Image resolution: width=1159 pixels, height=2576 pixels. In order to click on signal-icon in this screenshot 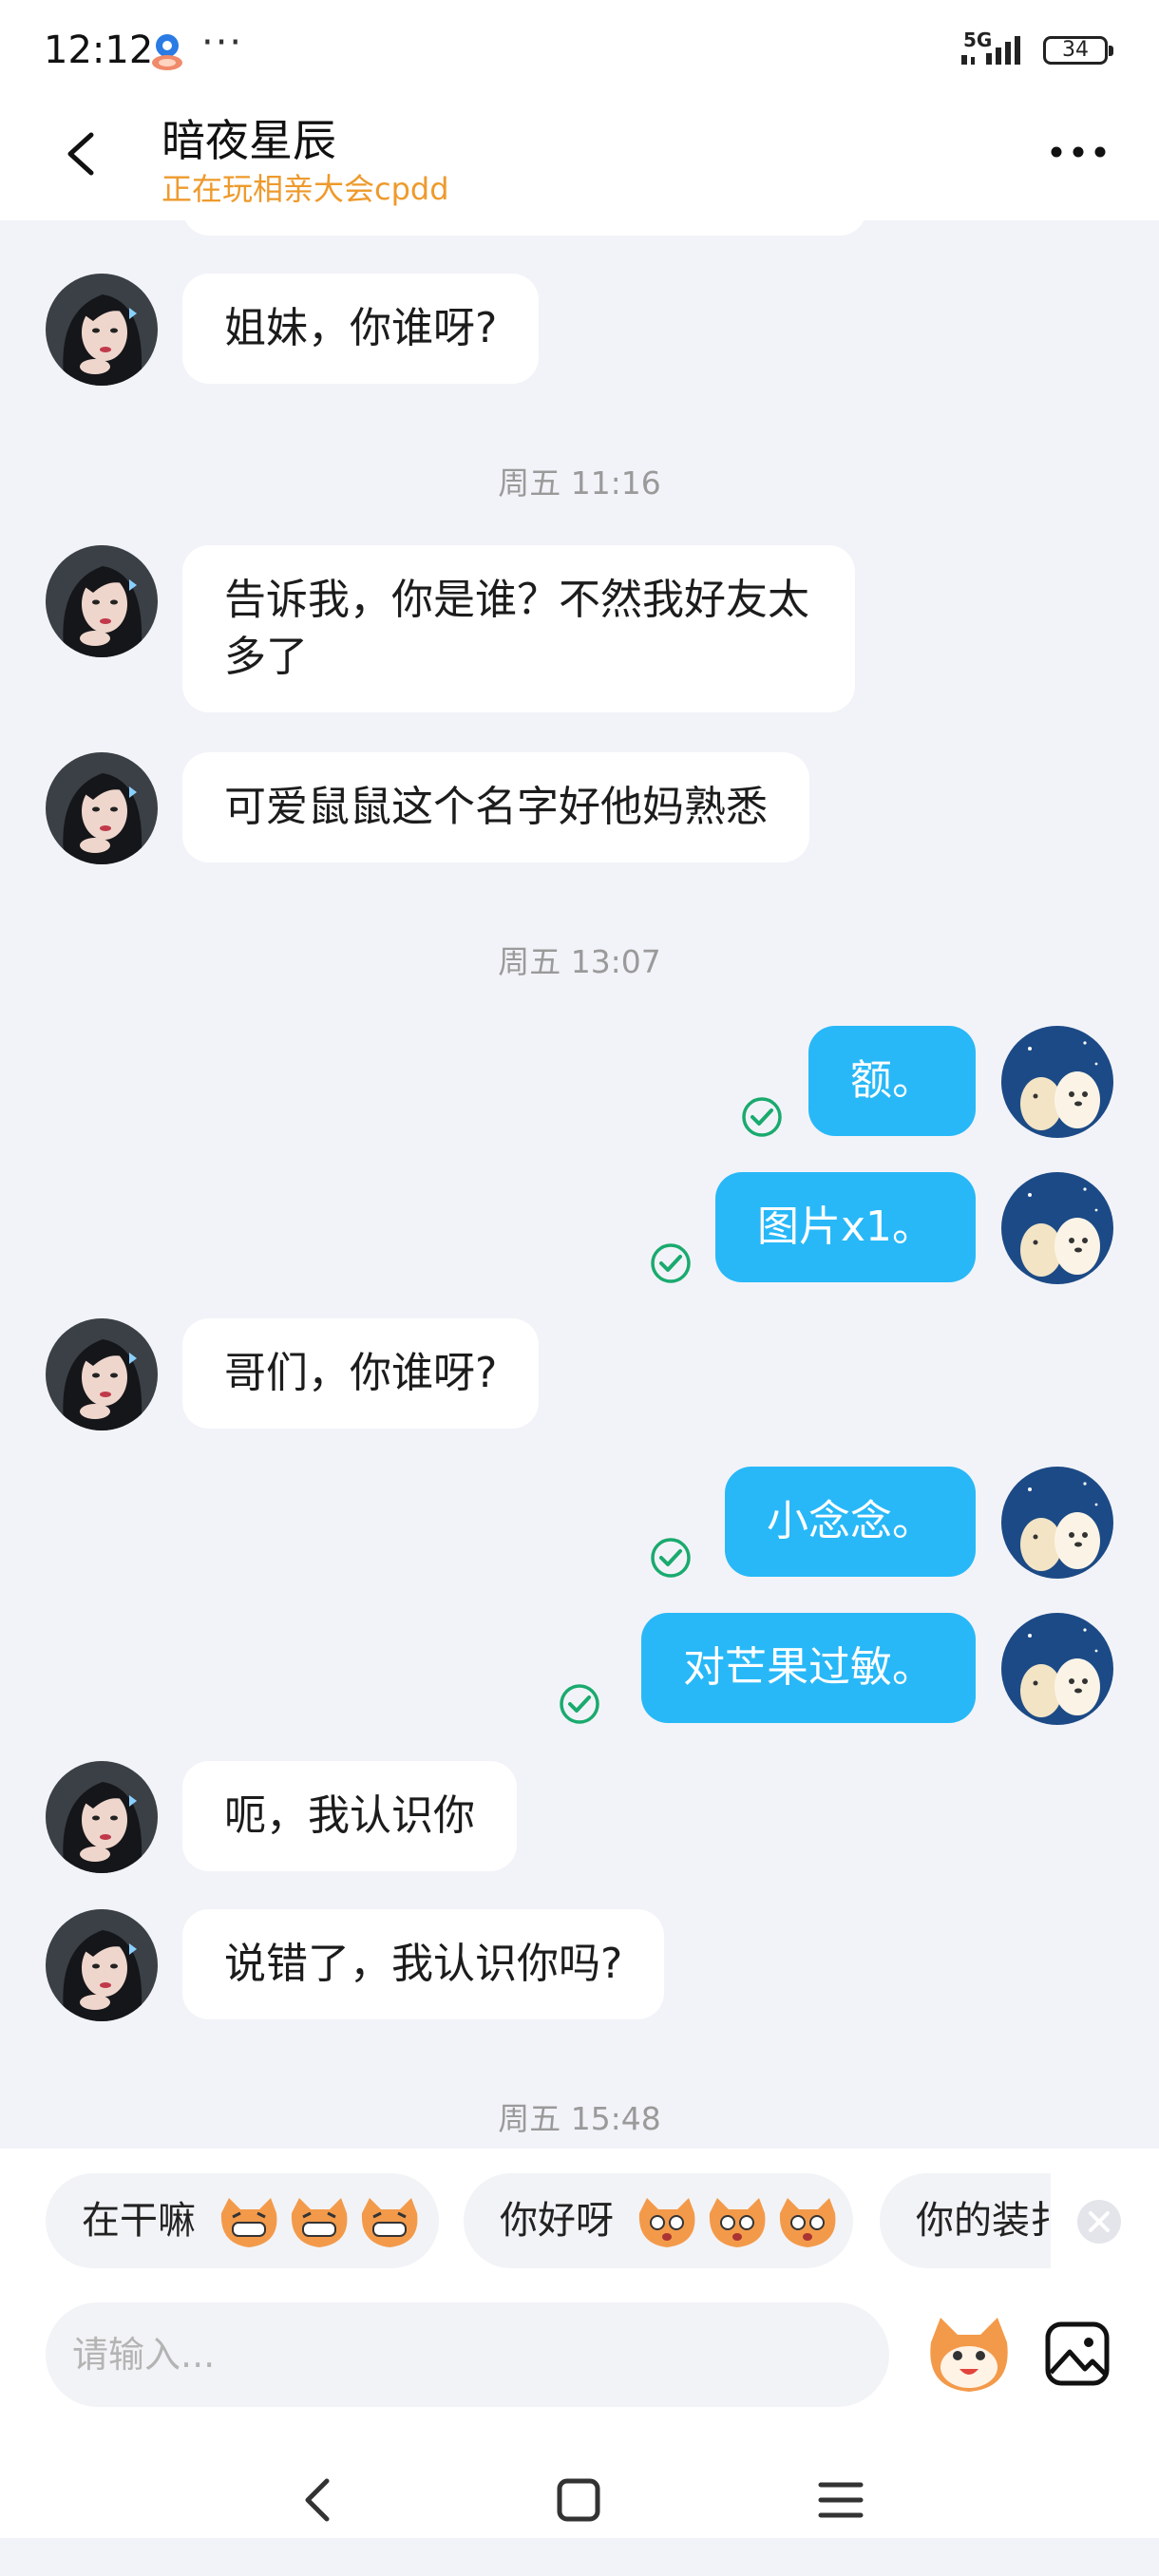, I will do `click(990, 50)`.